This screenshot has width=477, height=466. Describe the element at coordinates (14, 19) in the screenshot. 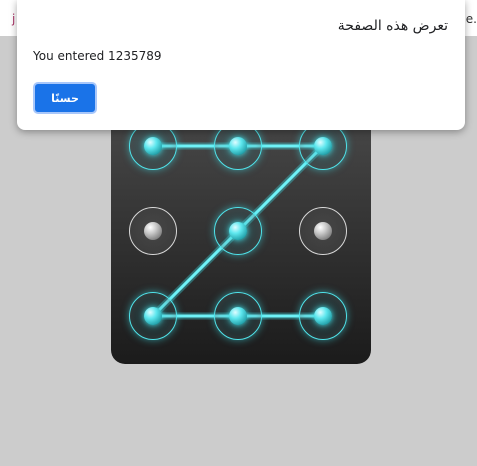

I see `page-text-fragment-left: j` at that location.